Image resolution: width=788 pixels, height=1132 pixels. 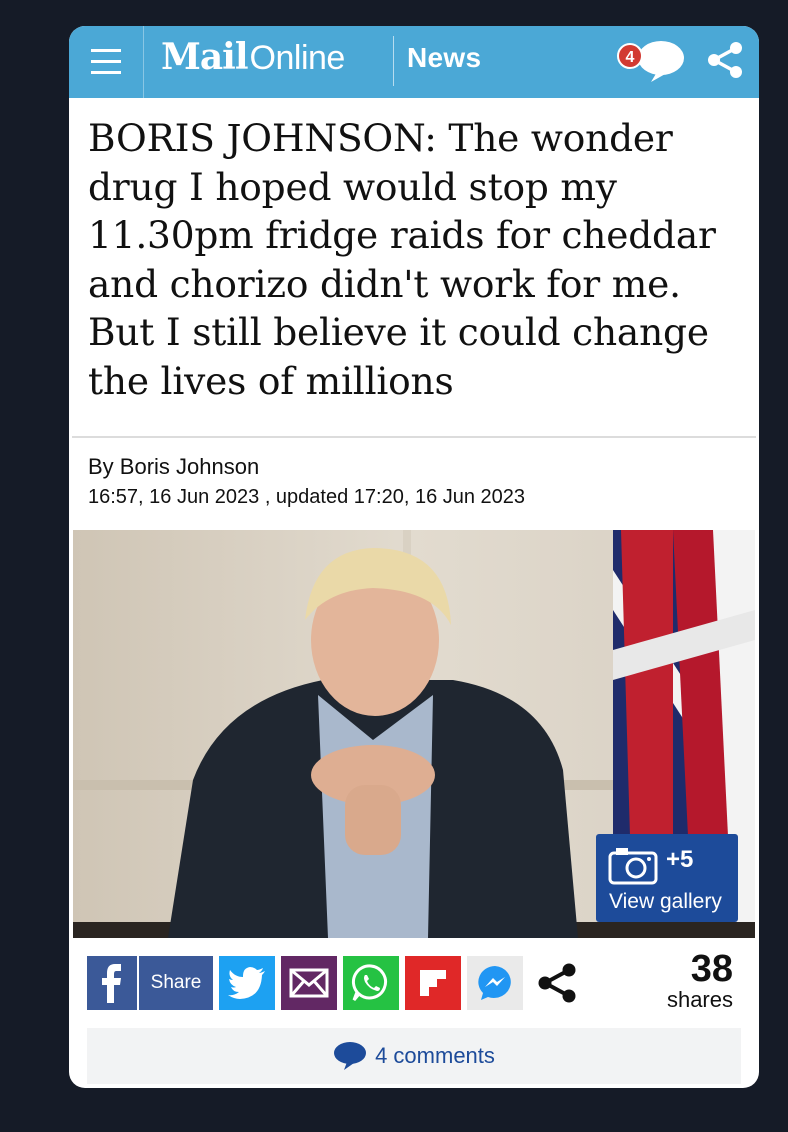 I want to click on twitter-button, so click(x=247, y=983).